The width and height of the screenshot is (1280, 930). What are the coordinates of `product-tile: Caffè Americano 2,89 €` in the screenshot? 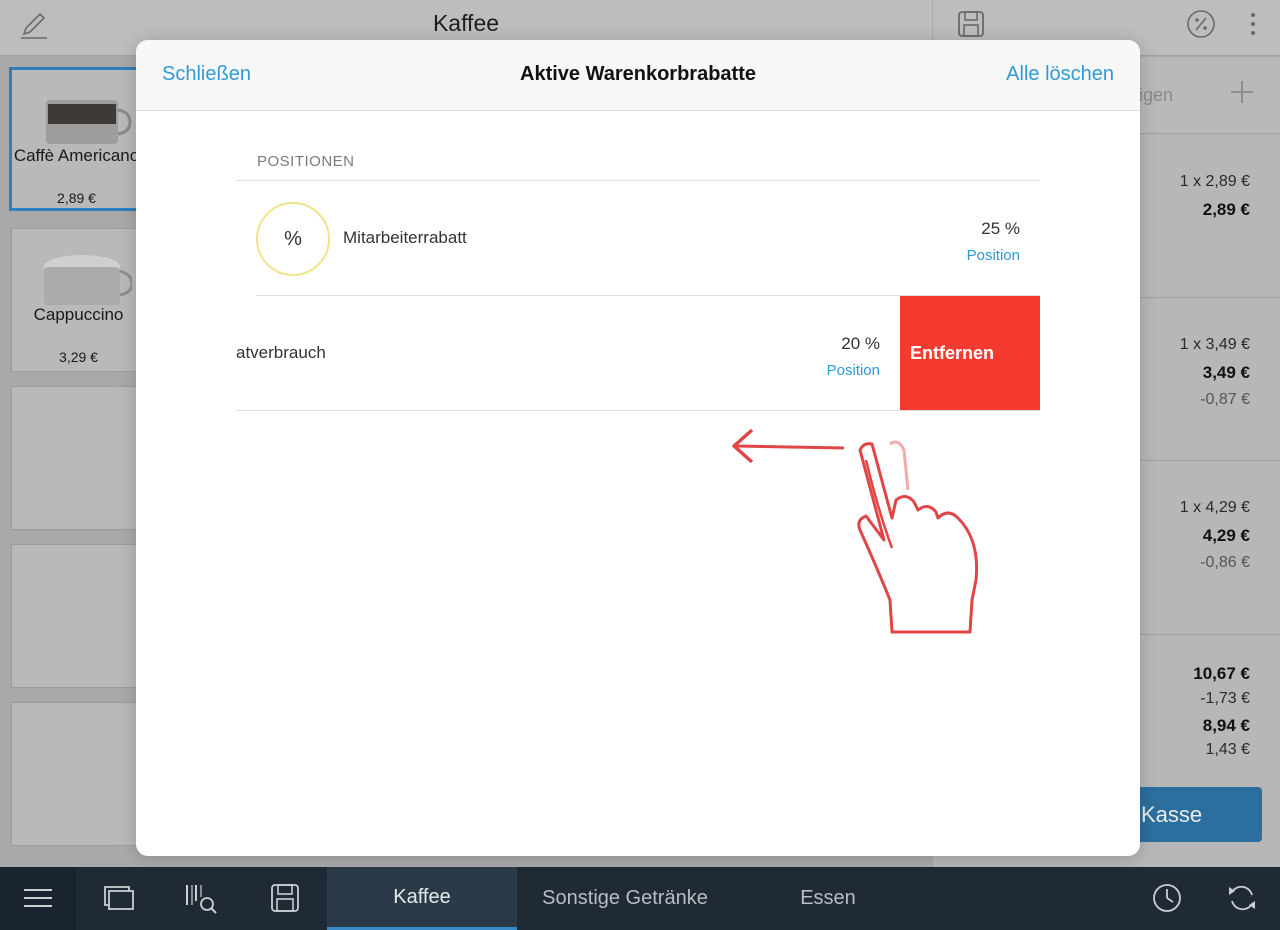 It's located at (76, 139).